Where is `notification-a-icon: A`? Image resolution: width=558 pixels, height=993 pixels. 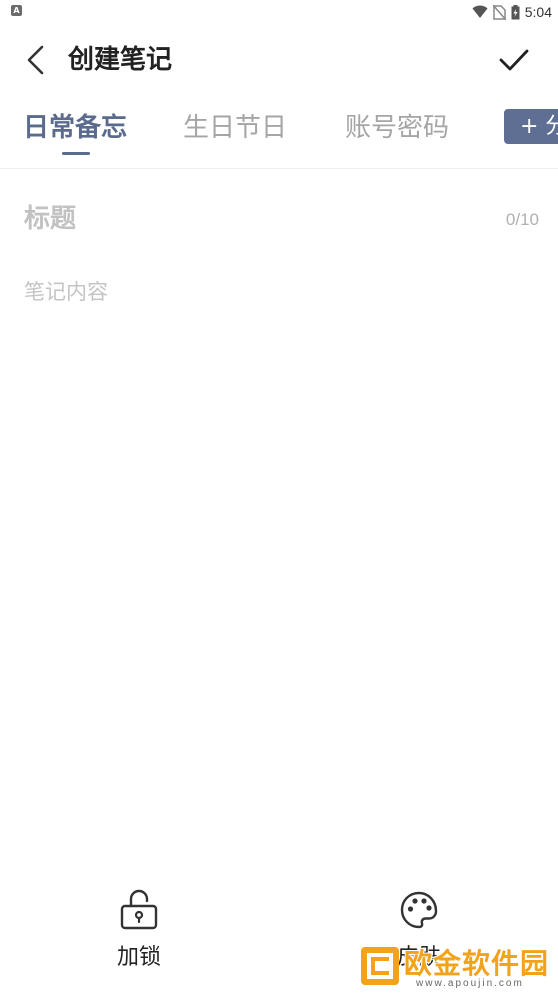 notification-a-icon: A is located at coordinates (16, 10).